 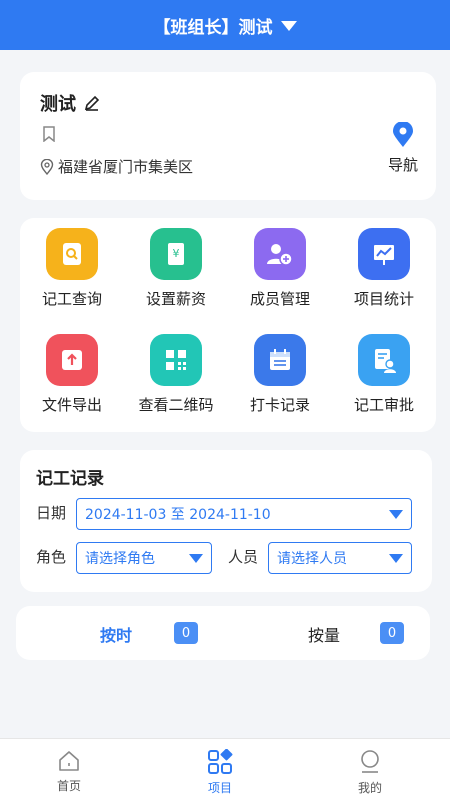 What do you see at coordinates (72, 254) in the screenshot?
I see `search-doc-icon` at bounding box center [72, 254].